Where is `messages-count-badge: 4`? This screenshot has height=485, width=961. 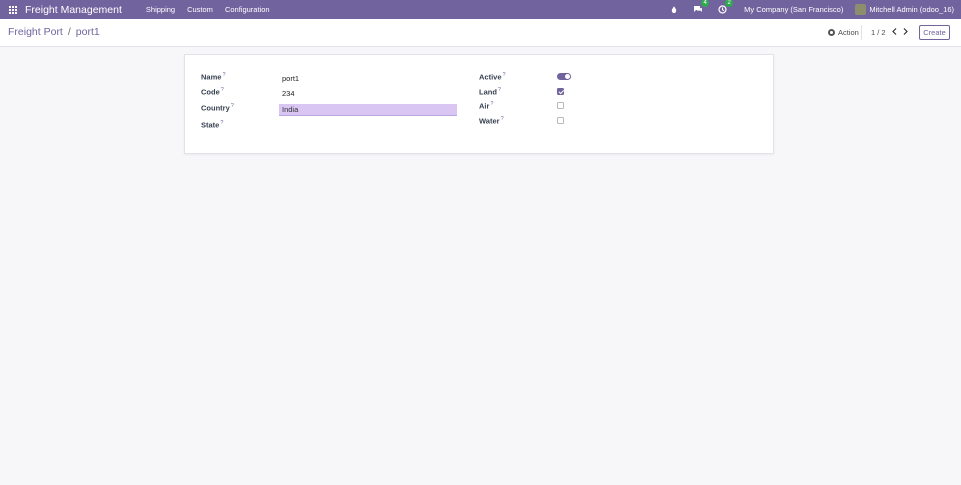 messages-count-badge: 4 is located at coordinates (705, 3).